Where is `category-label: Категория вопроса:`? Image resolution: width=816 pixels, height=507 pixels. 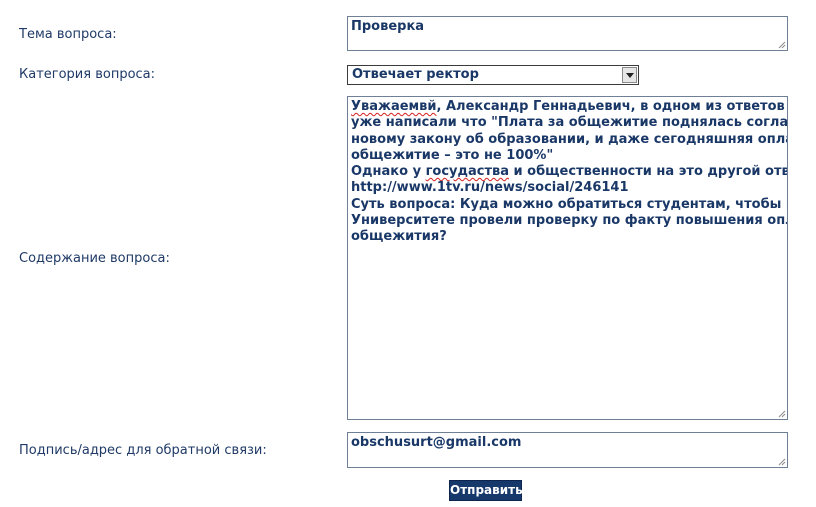 category-label: Категория вопроса: is located at coordinates (87, 74).